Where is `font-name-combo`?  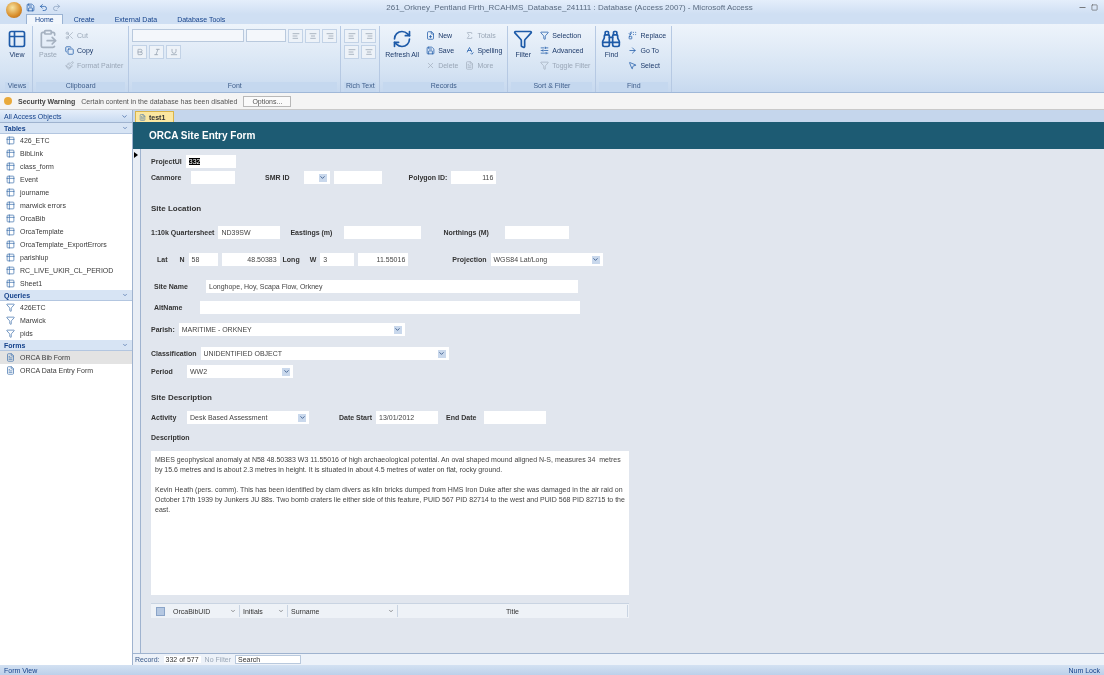
font-name-combo is located at coordinates (188, 35).